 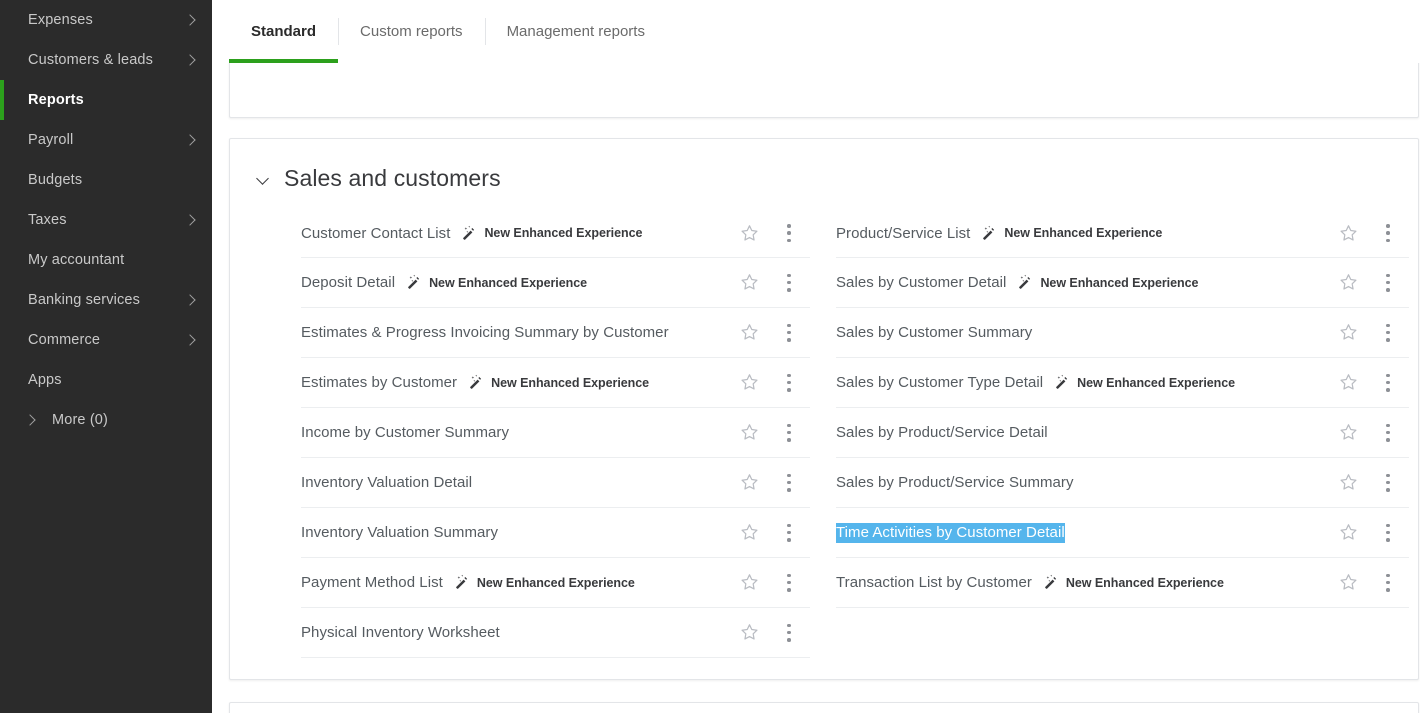 I want to click on section-header: Sales and customers, so click(x=824, y=170).